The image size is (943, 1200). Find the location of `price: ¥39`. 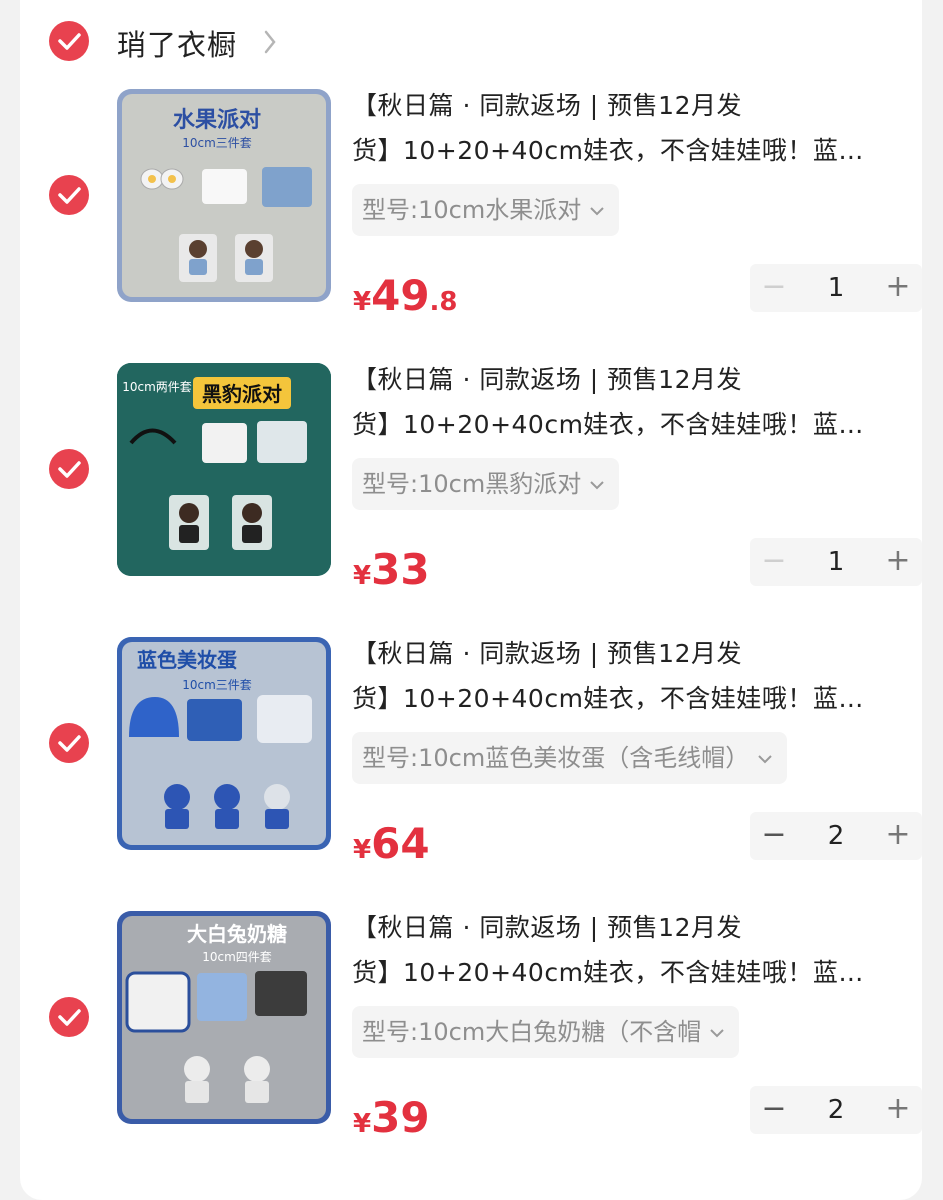

price: ¥39 is located at coordinates (391, 1117).